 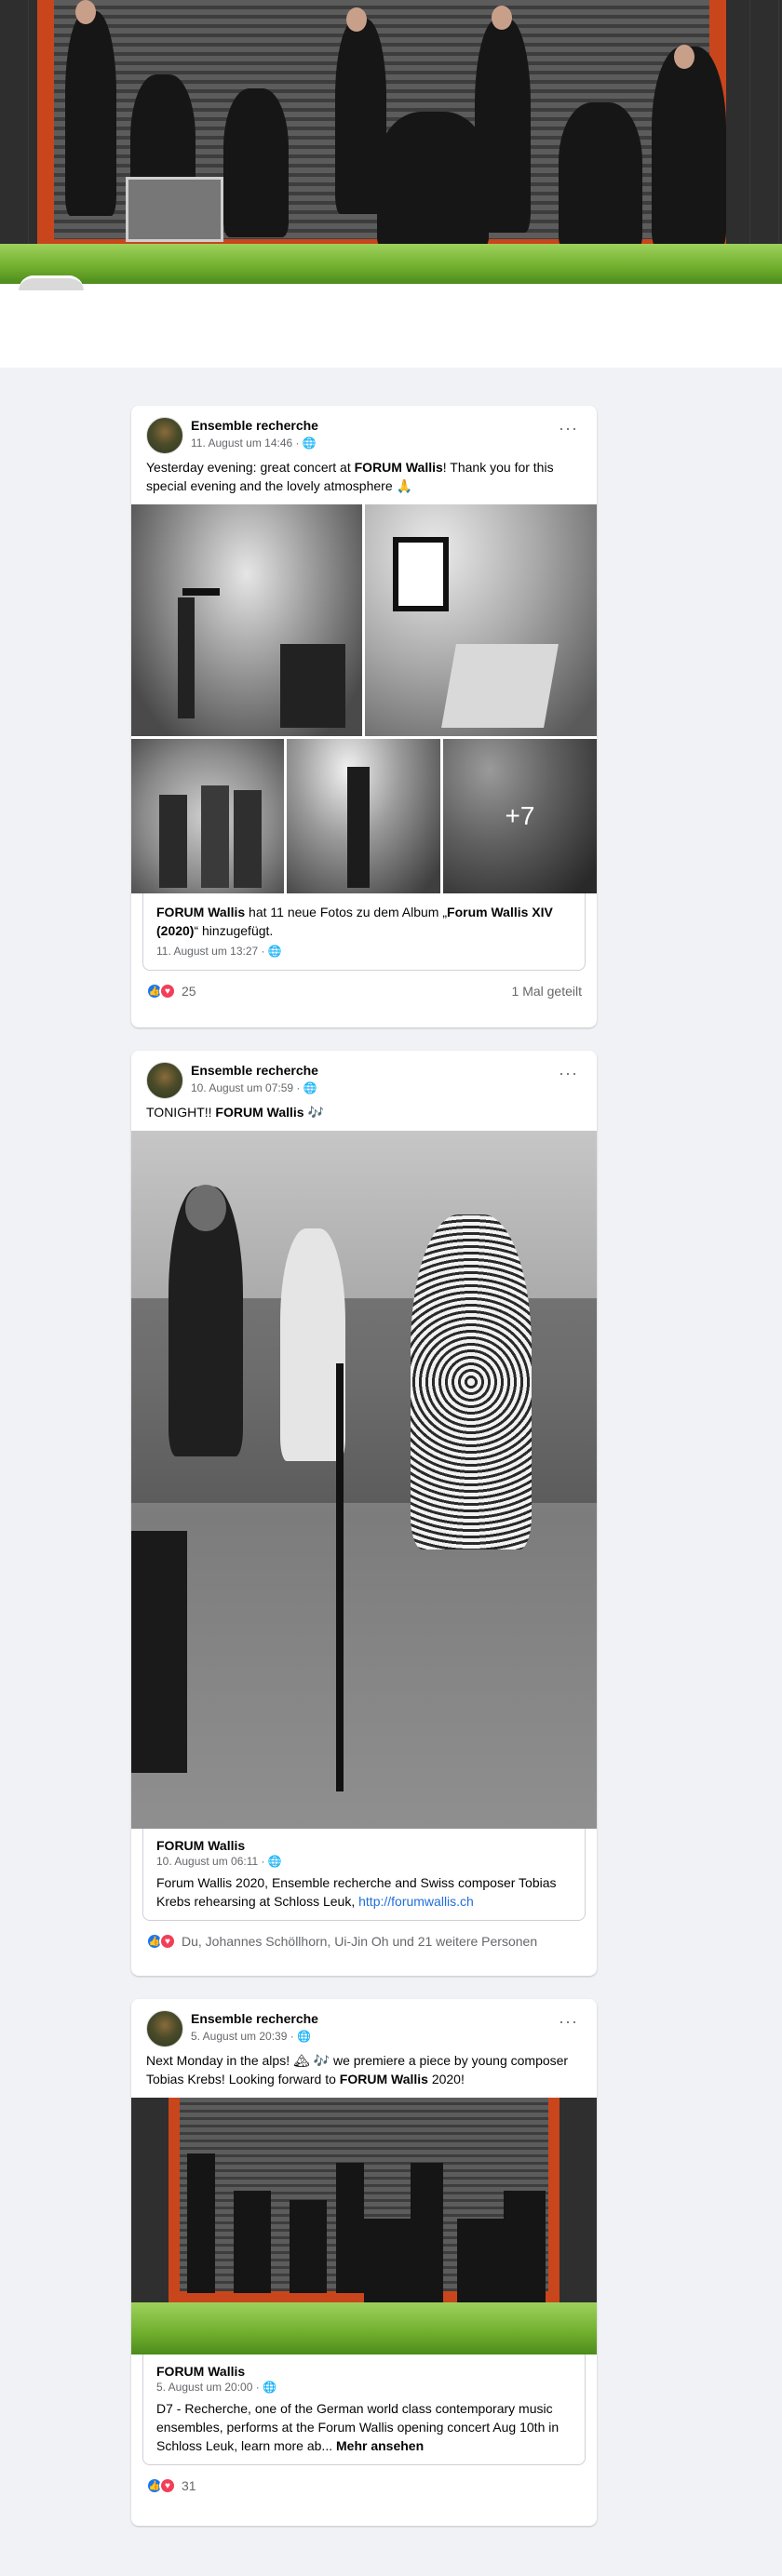 I want to click on post-text-part: TONIGHT!!, so click(x=181, y=1112).